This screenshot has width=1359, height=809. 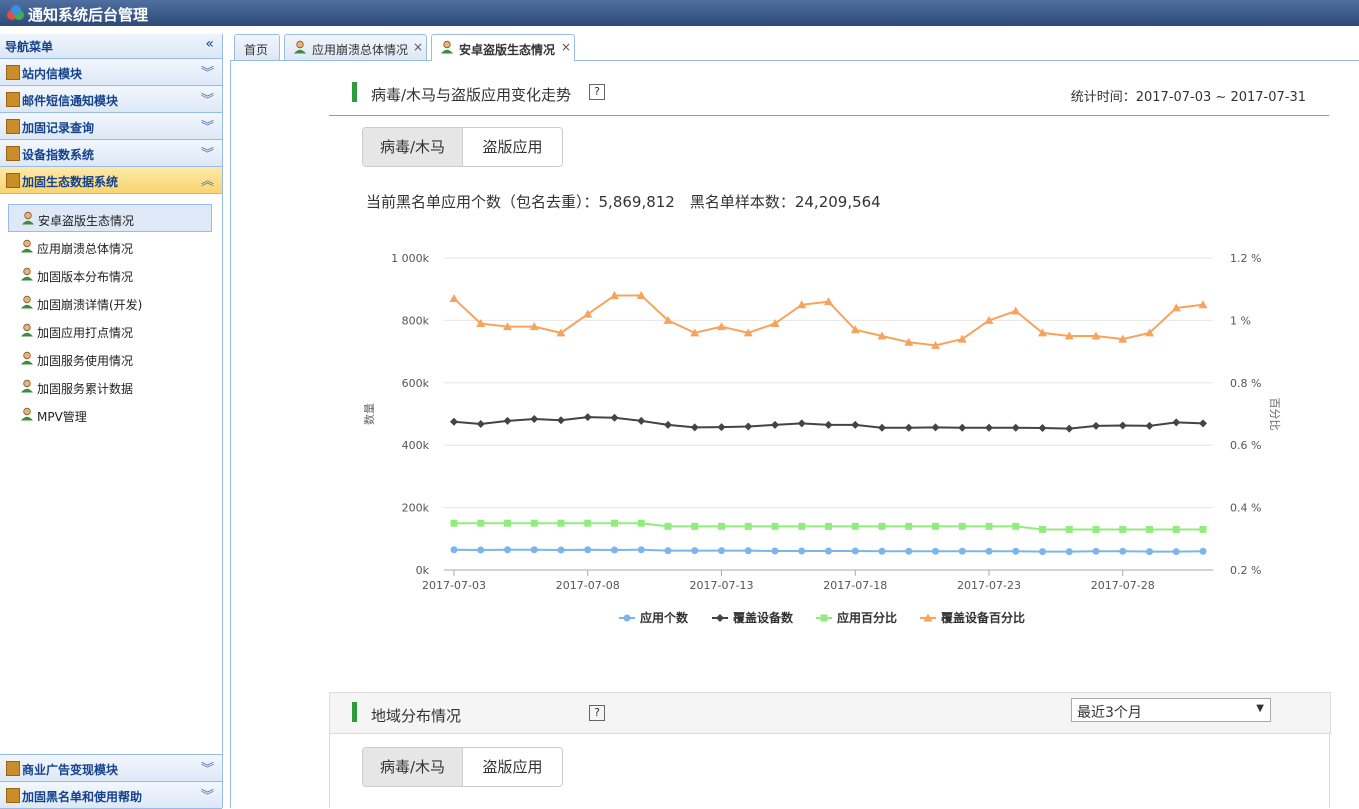 I want to click on legend-label: 覆盖设备数, so click(x=763, y=617).